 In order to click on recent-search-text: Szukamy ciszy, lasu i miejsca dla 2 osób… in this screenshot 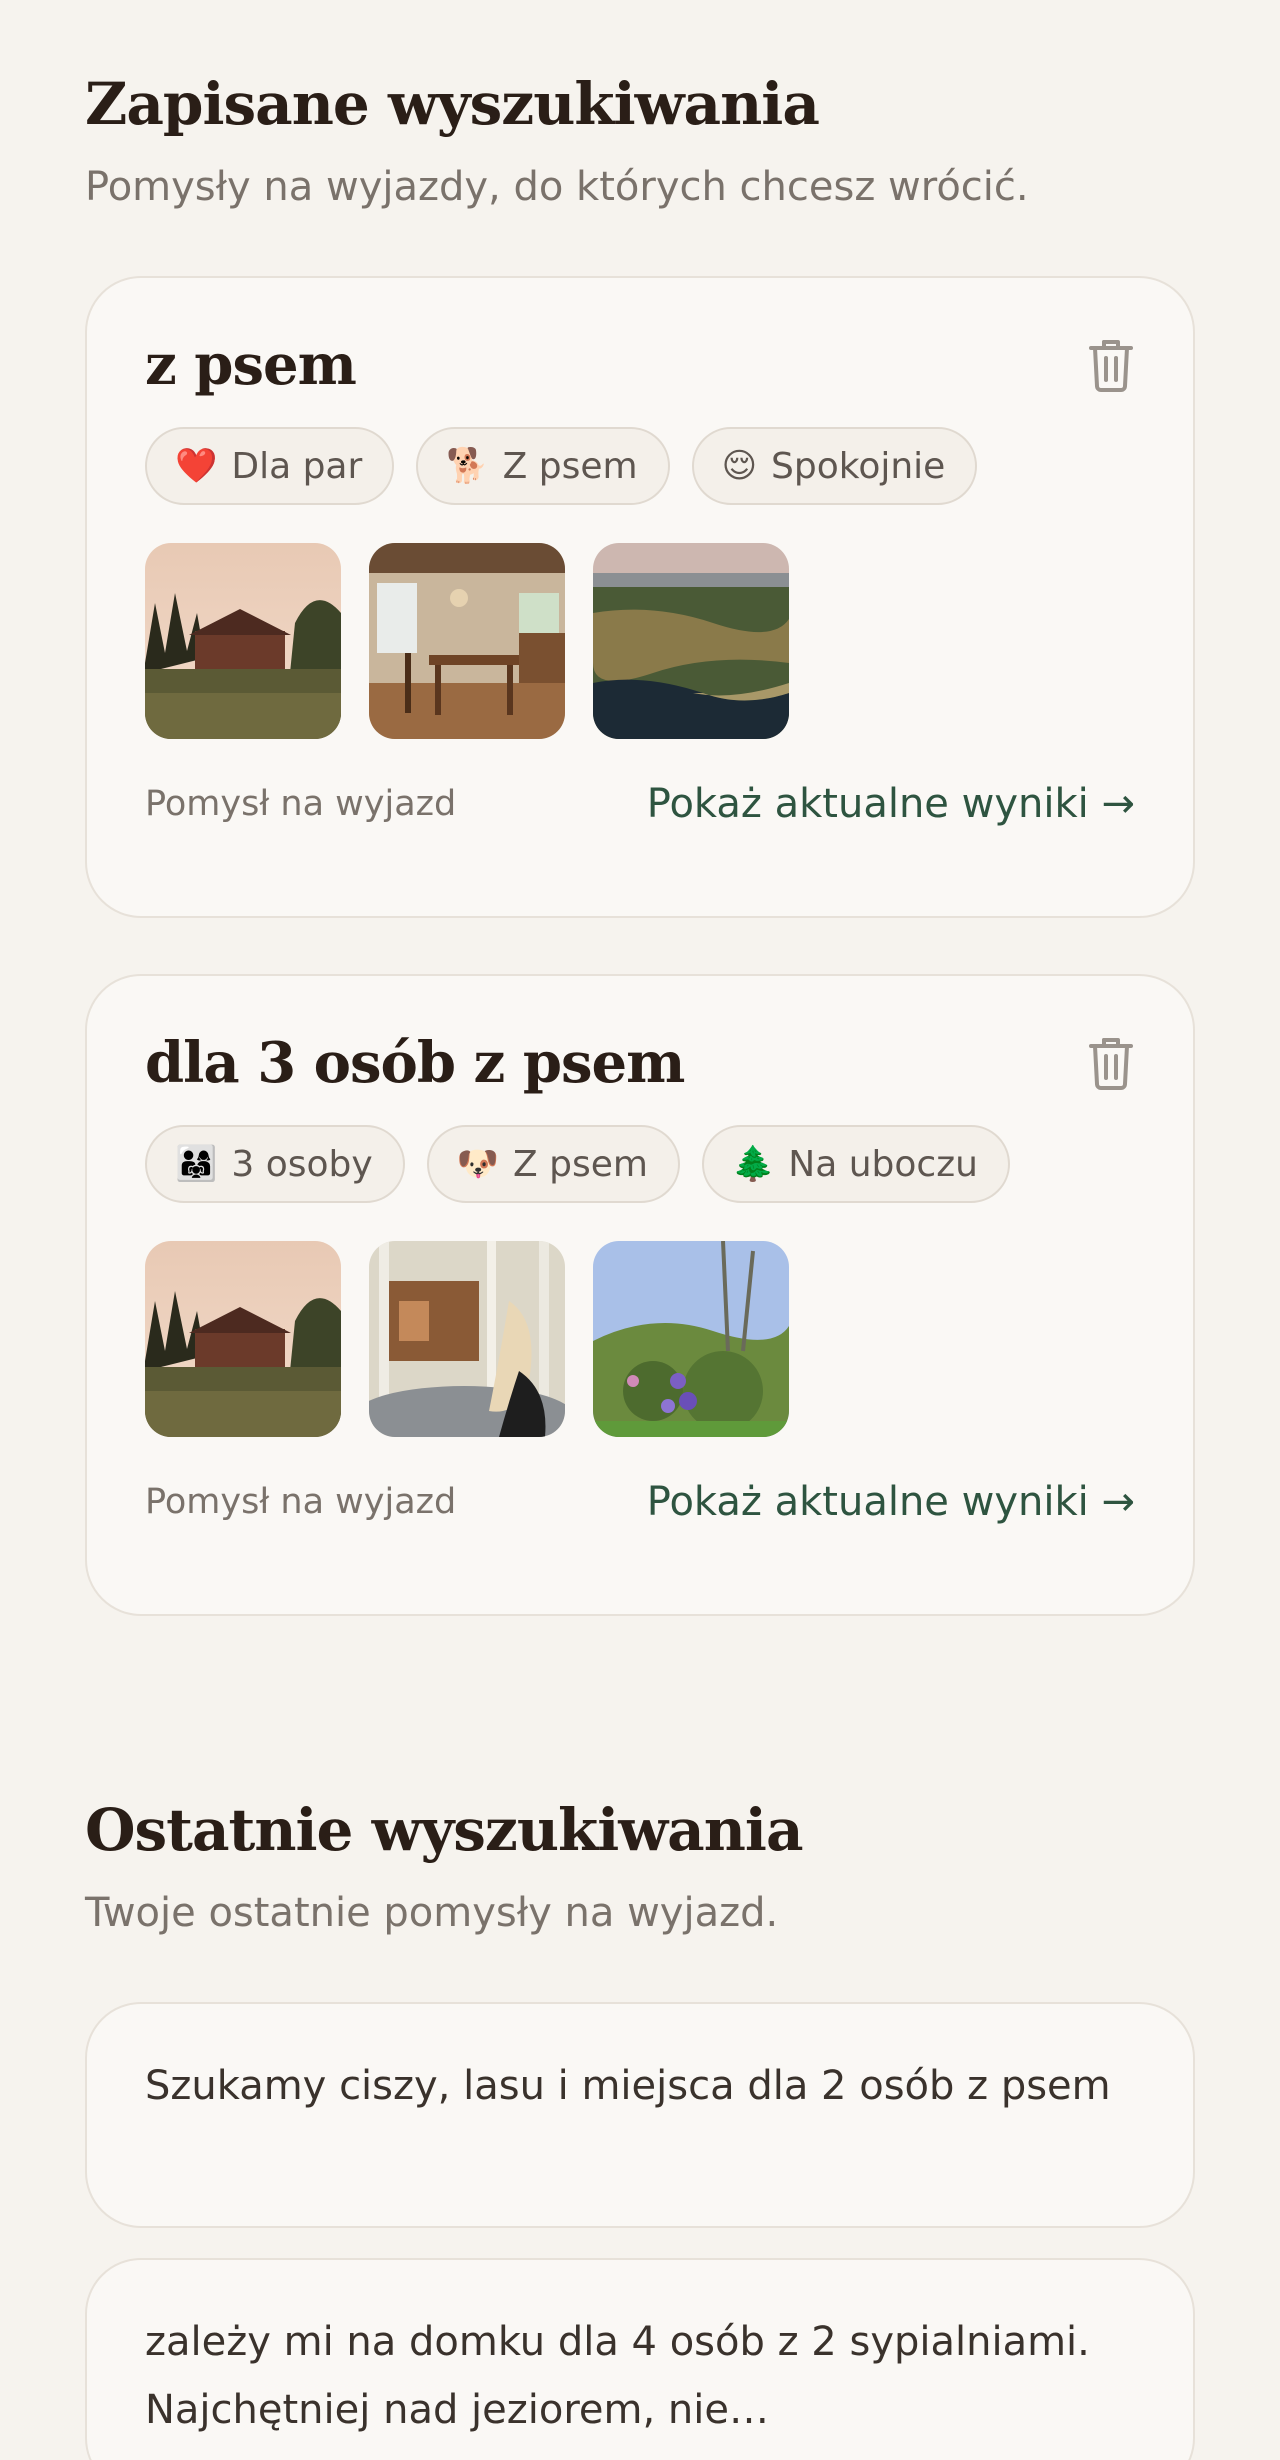, I will do `click(628, 2086)`.